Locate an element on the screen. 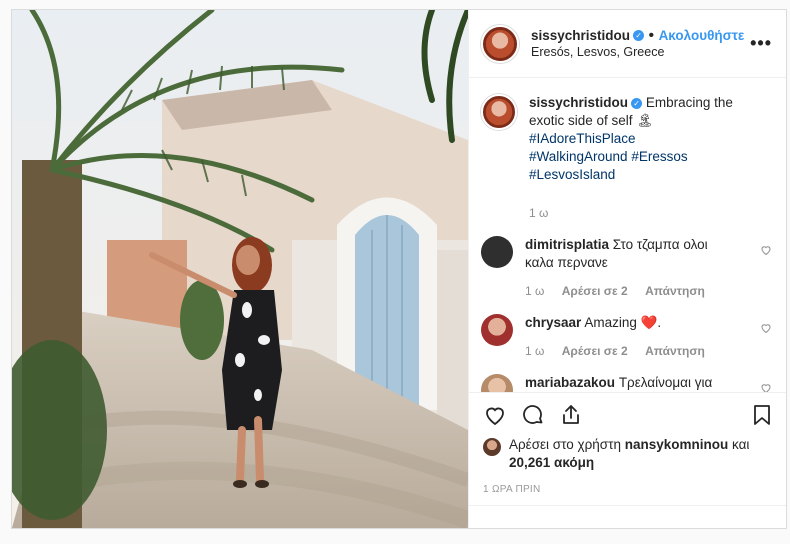 Image resolution: width=790 pixels, height=544 pixels. add-comment-bar is located at coordinates (627, 516).